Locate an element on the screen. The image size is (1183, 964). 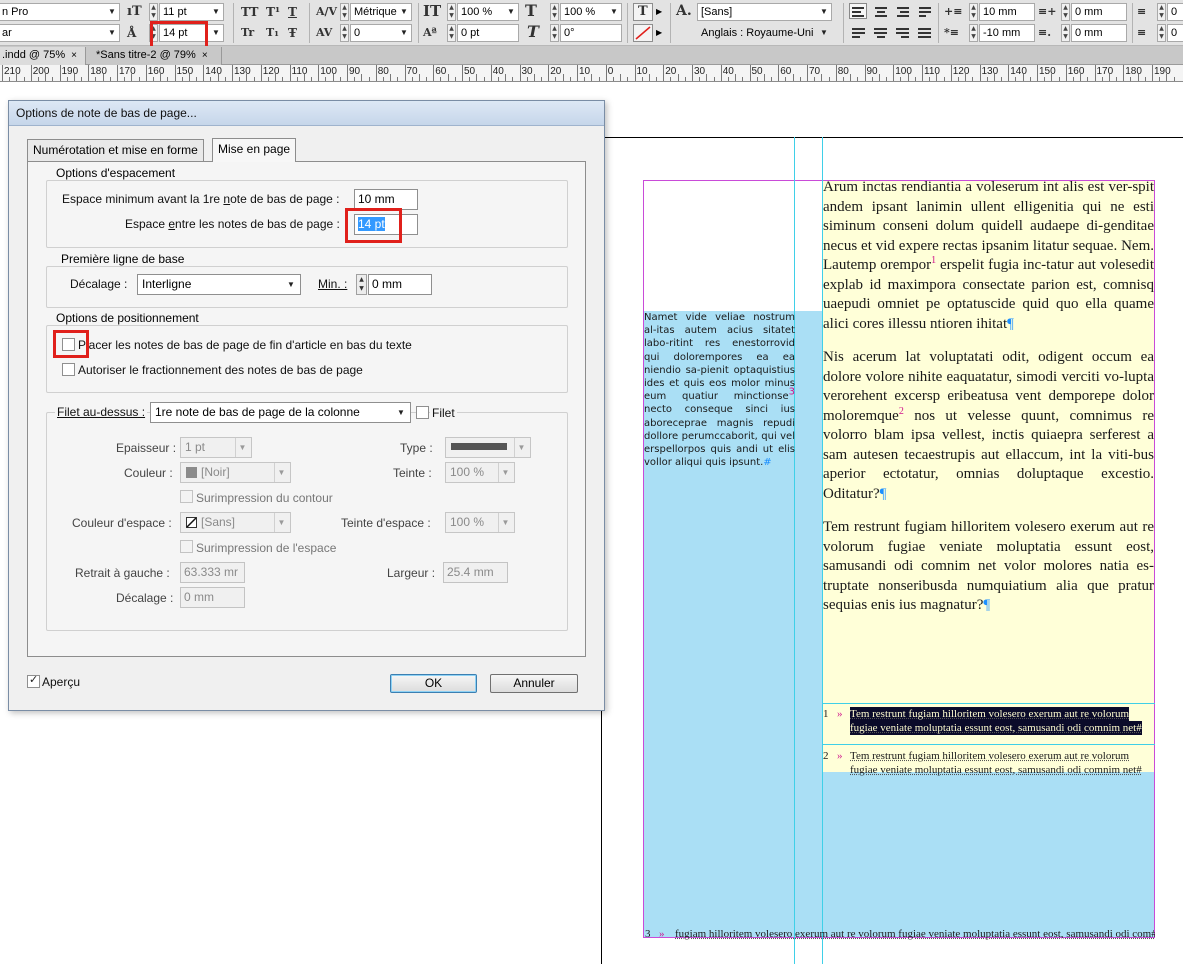
drop-cap-chars-input: 0 is located at coordinates (1175, 33).